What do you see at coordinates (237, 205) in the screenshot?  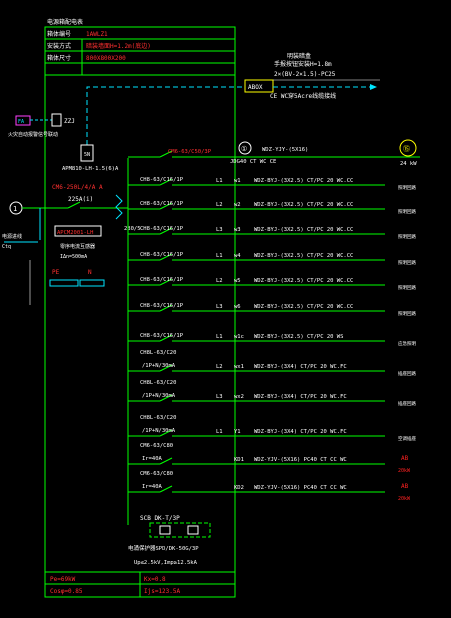 I see `feeder-circuit: w2` at bounding box center [237, 205].